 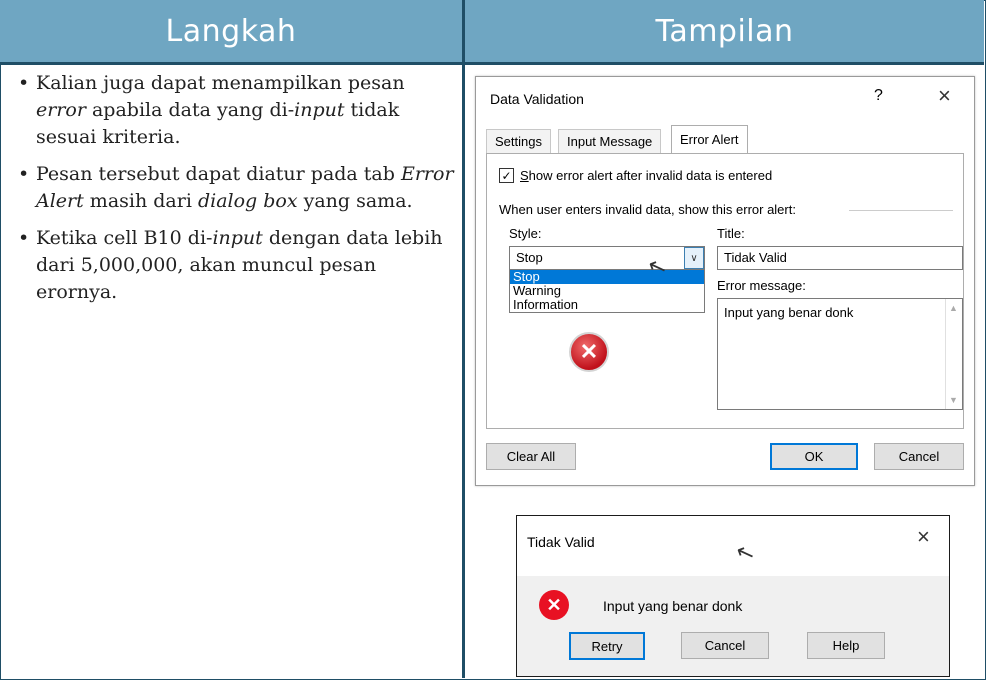 I want to click on style-select: Stop ∨, so click(x=607, y=258).